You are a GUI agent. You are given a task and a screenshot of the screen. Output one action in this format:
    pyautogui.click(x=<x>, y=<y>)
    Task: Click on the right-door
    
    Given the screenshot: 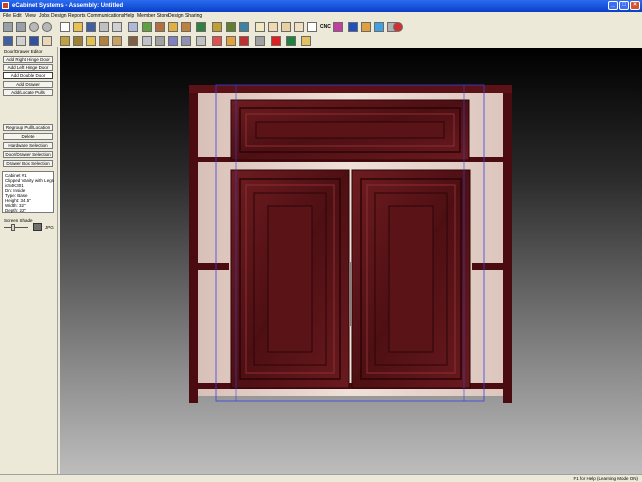 What is the action you would take?
    pyautogui.click(x=411, y=279)
    